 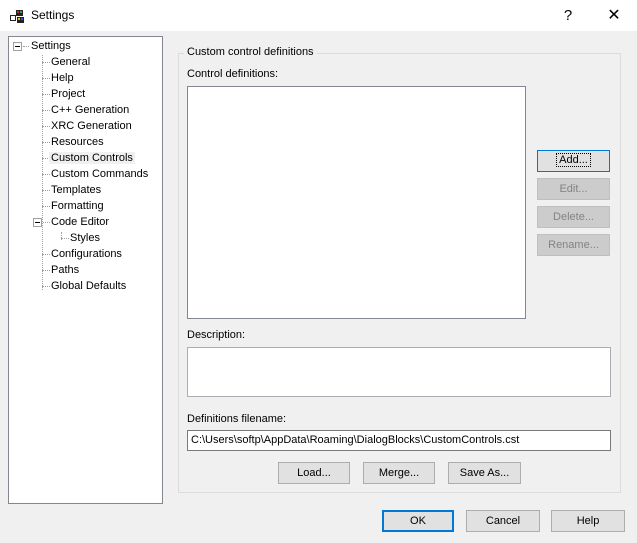 I want to click on tree-item-general: General, so click(x=70, y=62).